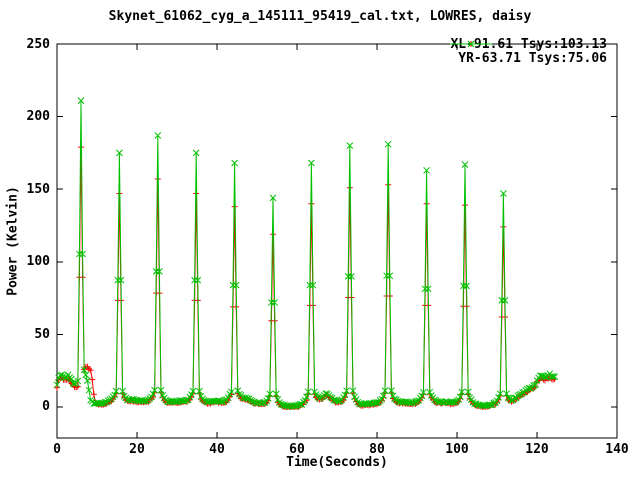 This screenshot has width=640, height=480. What do you see at coordinates (377, 449) in the screenshot?
I see `x-tick-label: 80` at bounding box center [377, 449].